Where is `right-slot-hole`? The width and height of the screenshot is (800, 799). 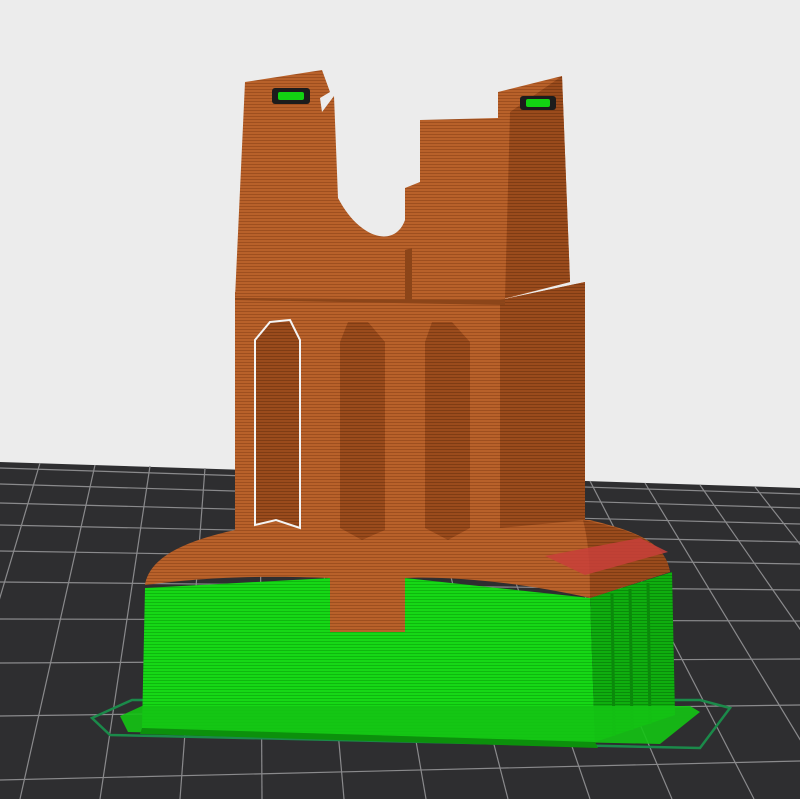
right-slot-hole is located at coordinates (538, 103).